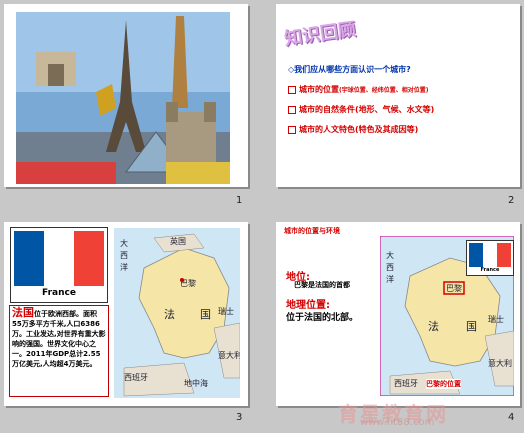 The width and height of the screenshot is (524, 433). Describe the element at coordinates (511, 200) in the screenshot. I see `slide-number: 2` at that location.